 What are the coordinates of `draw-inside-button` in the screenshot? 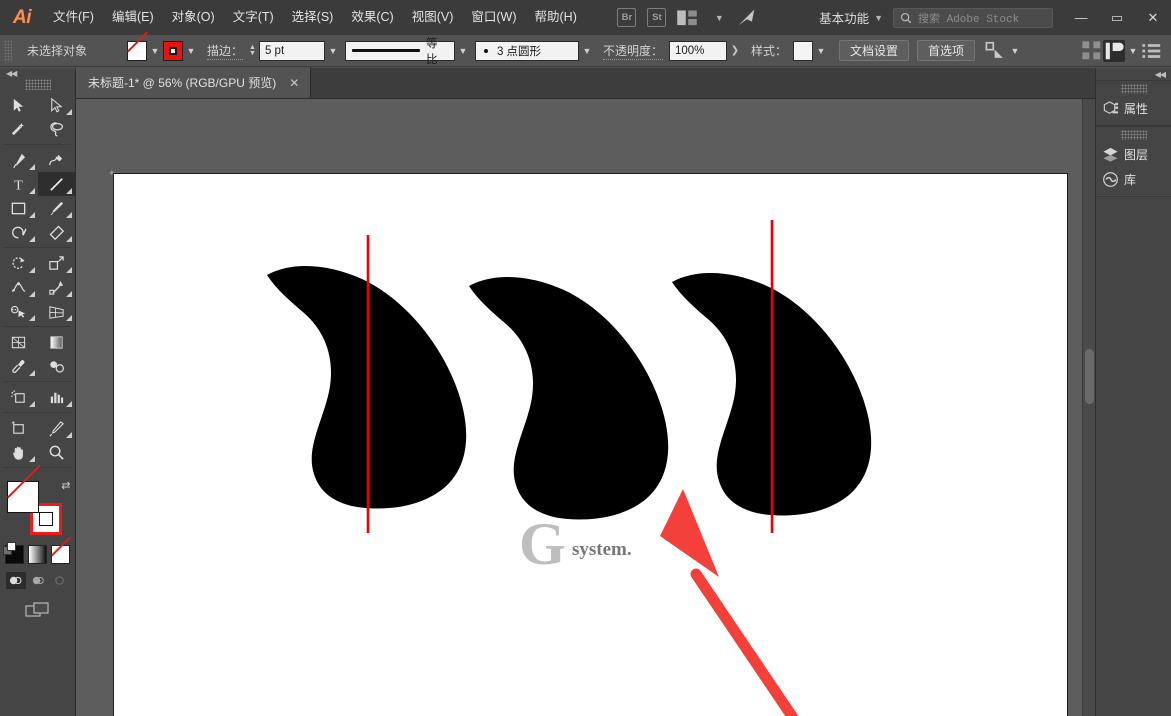 It's located at (60, 580).